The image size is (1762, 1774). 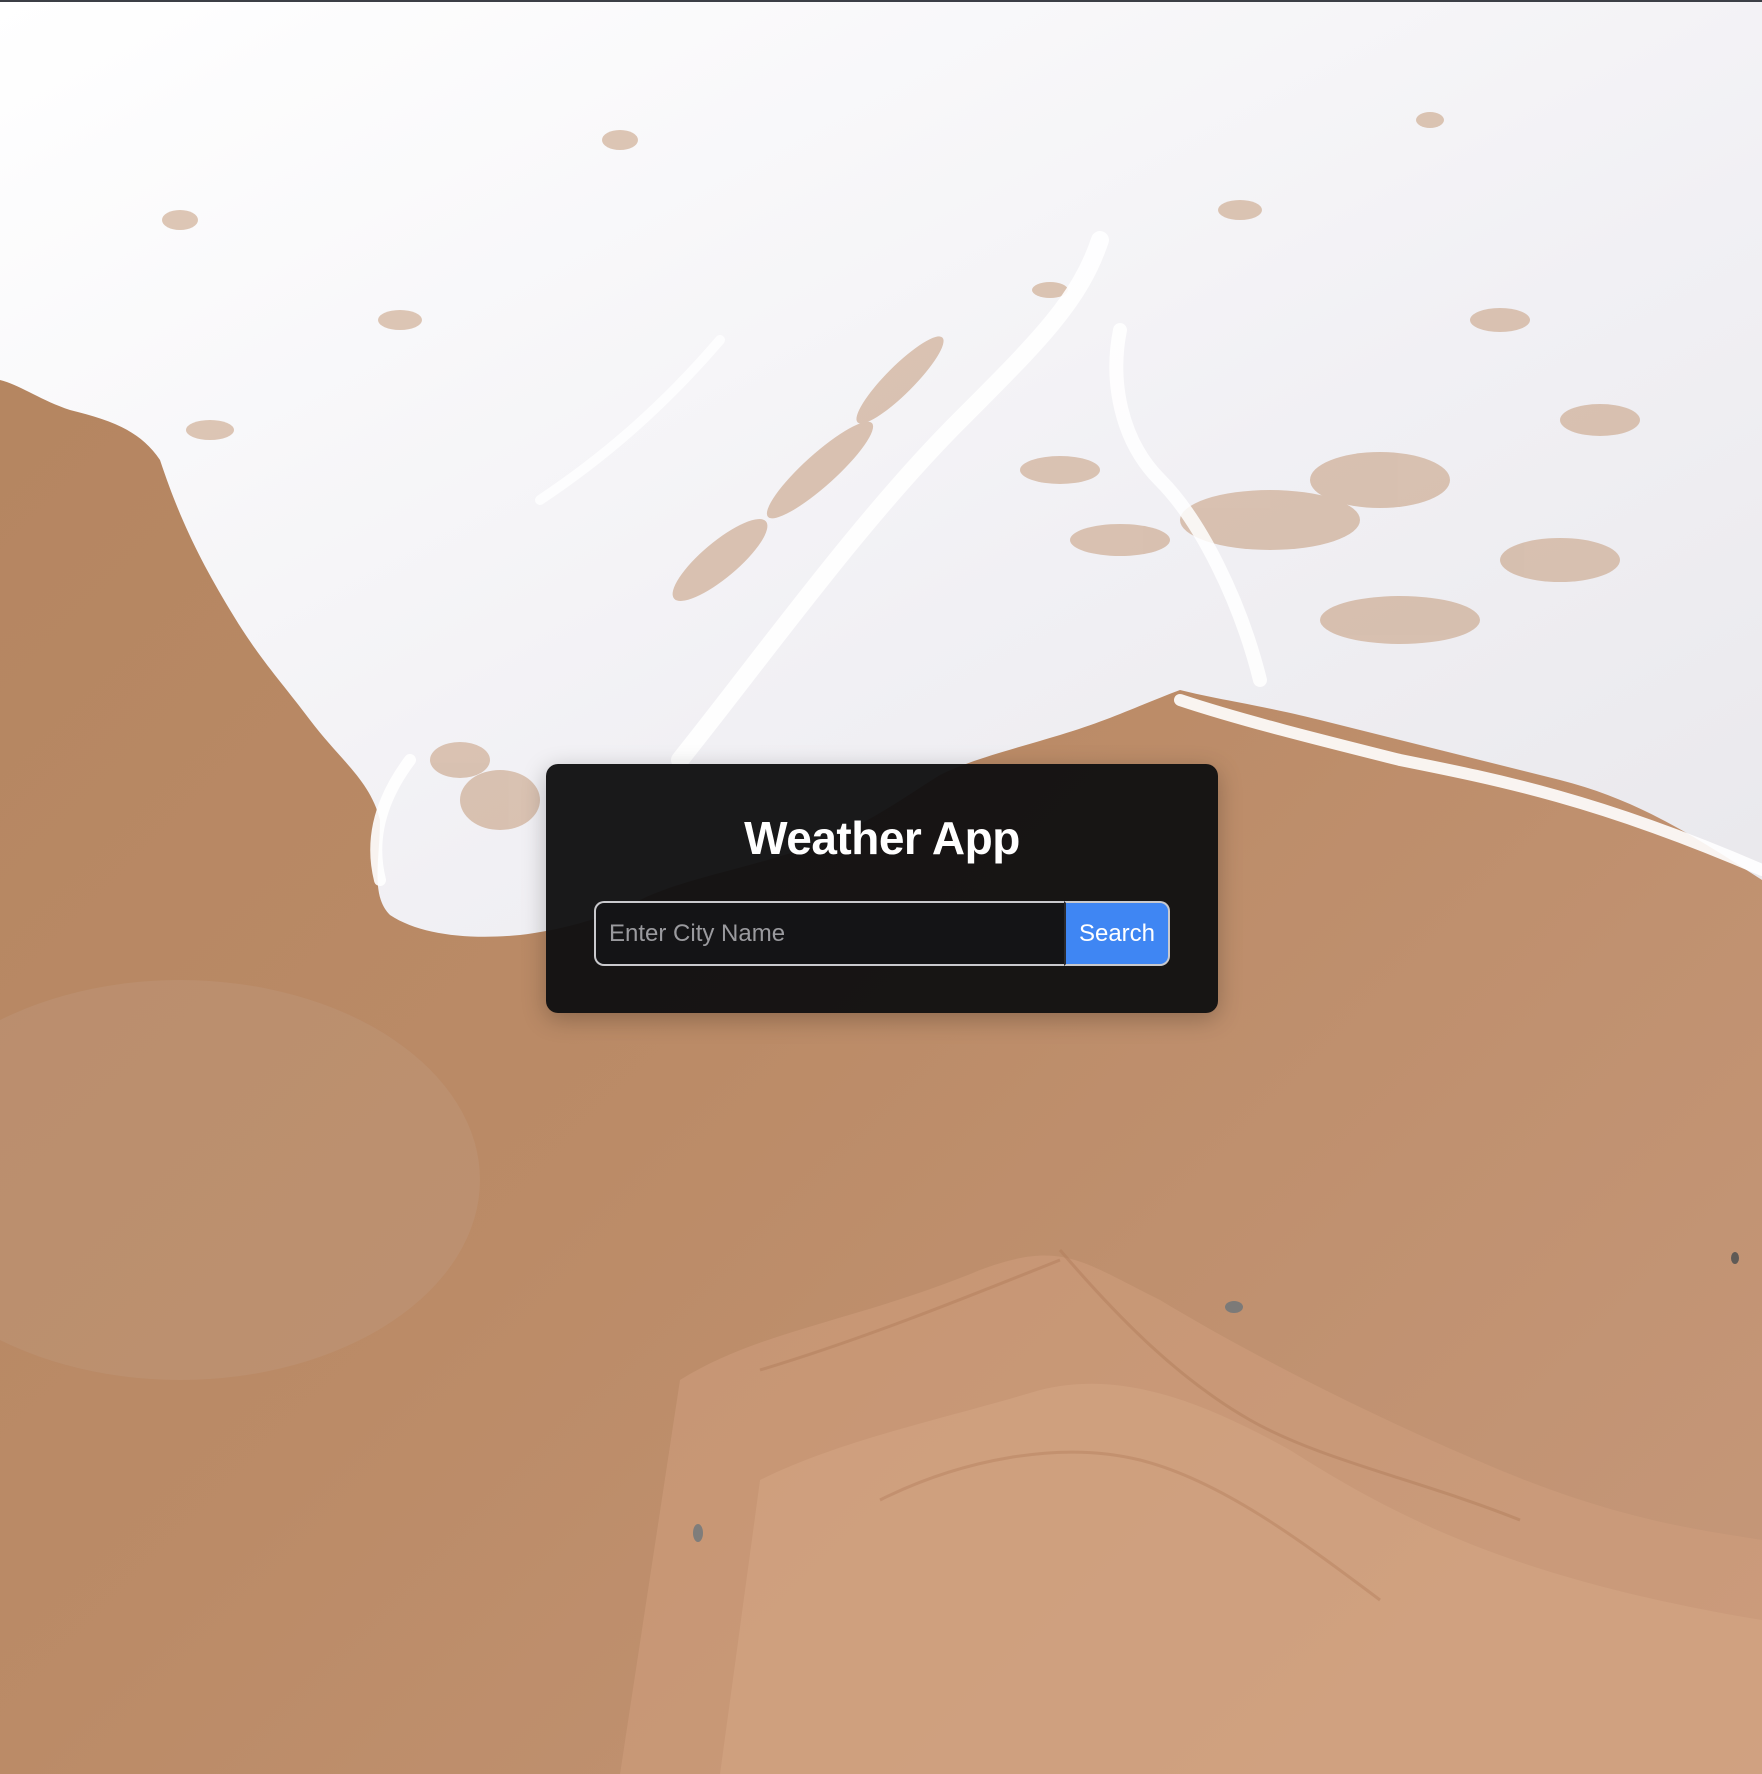 What do you see at coordinates (1117, 933) in the screenshot?
I see `search-button: Search` at bounding box center [1117, 933].